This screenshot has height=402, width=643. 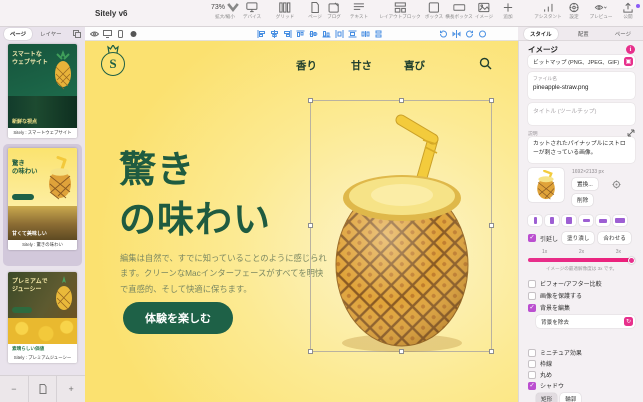 I want to click on toolbar-preview-button: プレビュー, so click(x=601, y=11).